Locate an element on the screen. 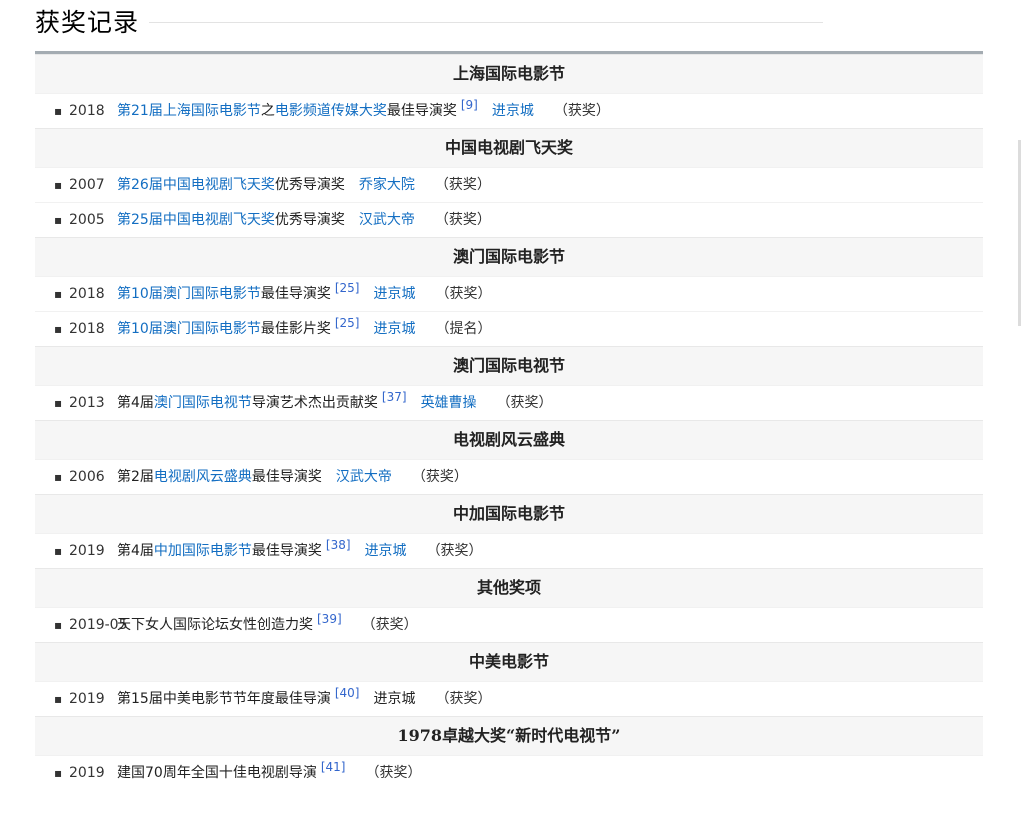  award-description: 第10届澳门国际电影节最佳影片奖 [25] 进京城 （提名） is located at coordinates (304, 329).